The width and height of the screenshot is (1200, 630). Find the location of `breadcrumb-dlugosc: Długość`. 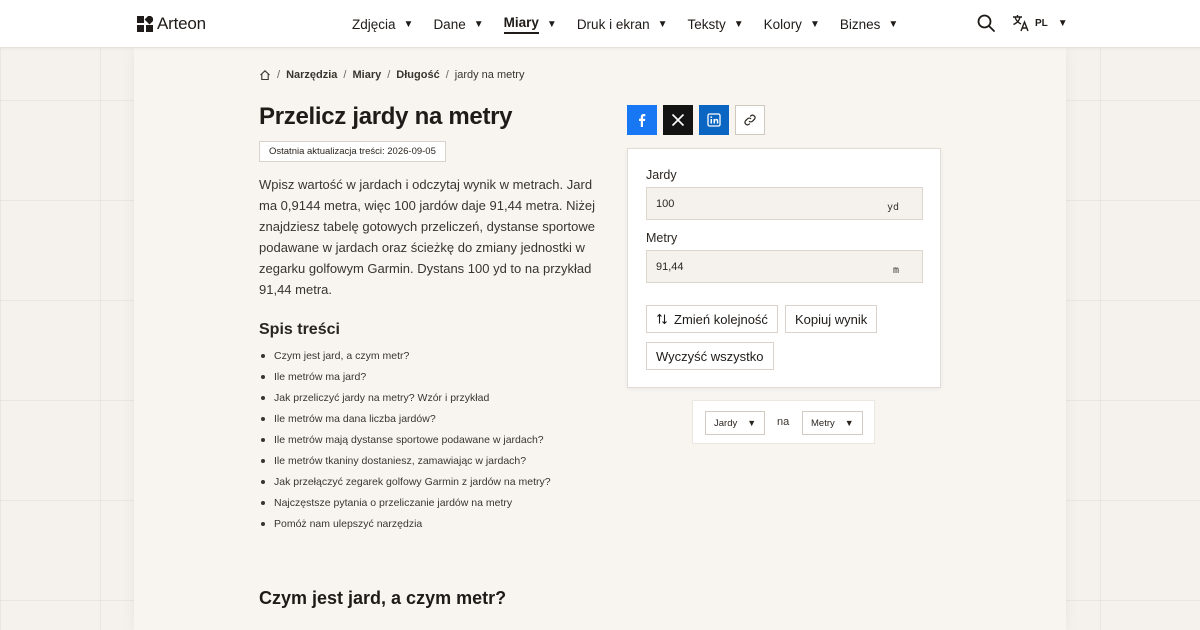

breadcrumb-dlugosc: Długość is located at coordinates (417, 75).